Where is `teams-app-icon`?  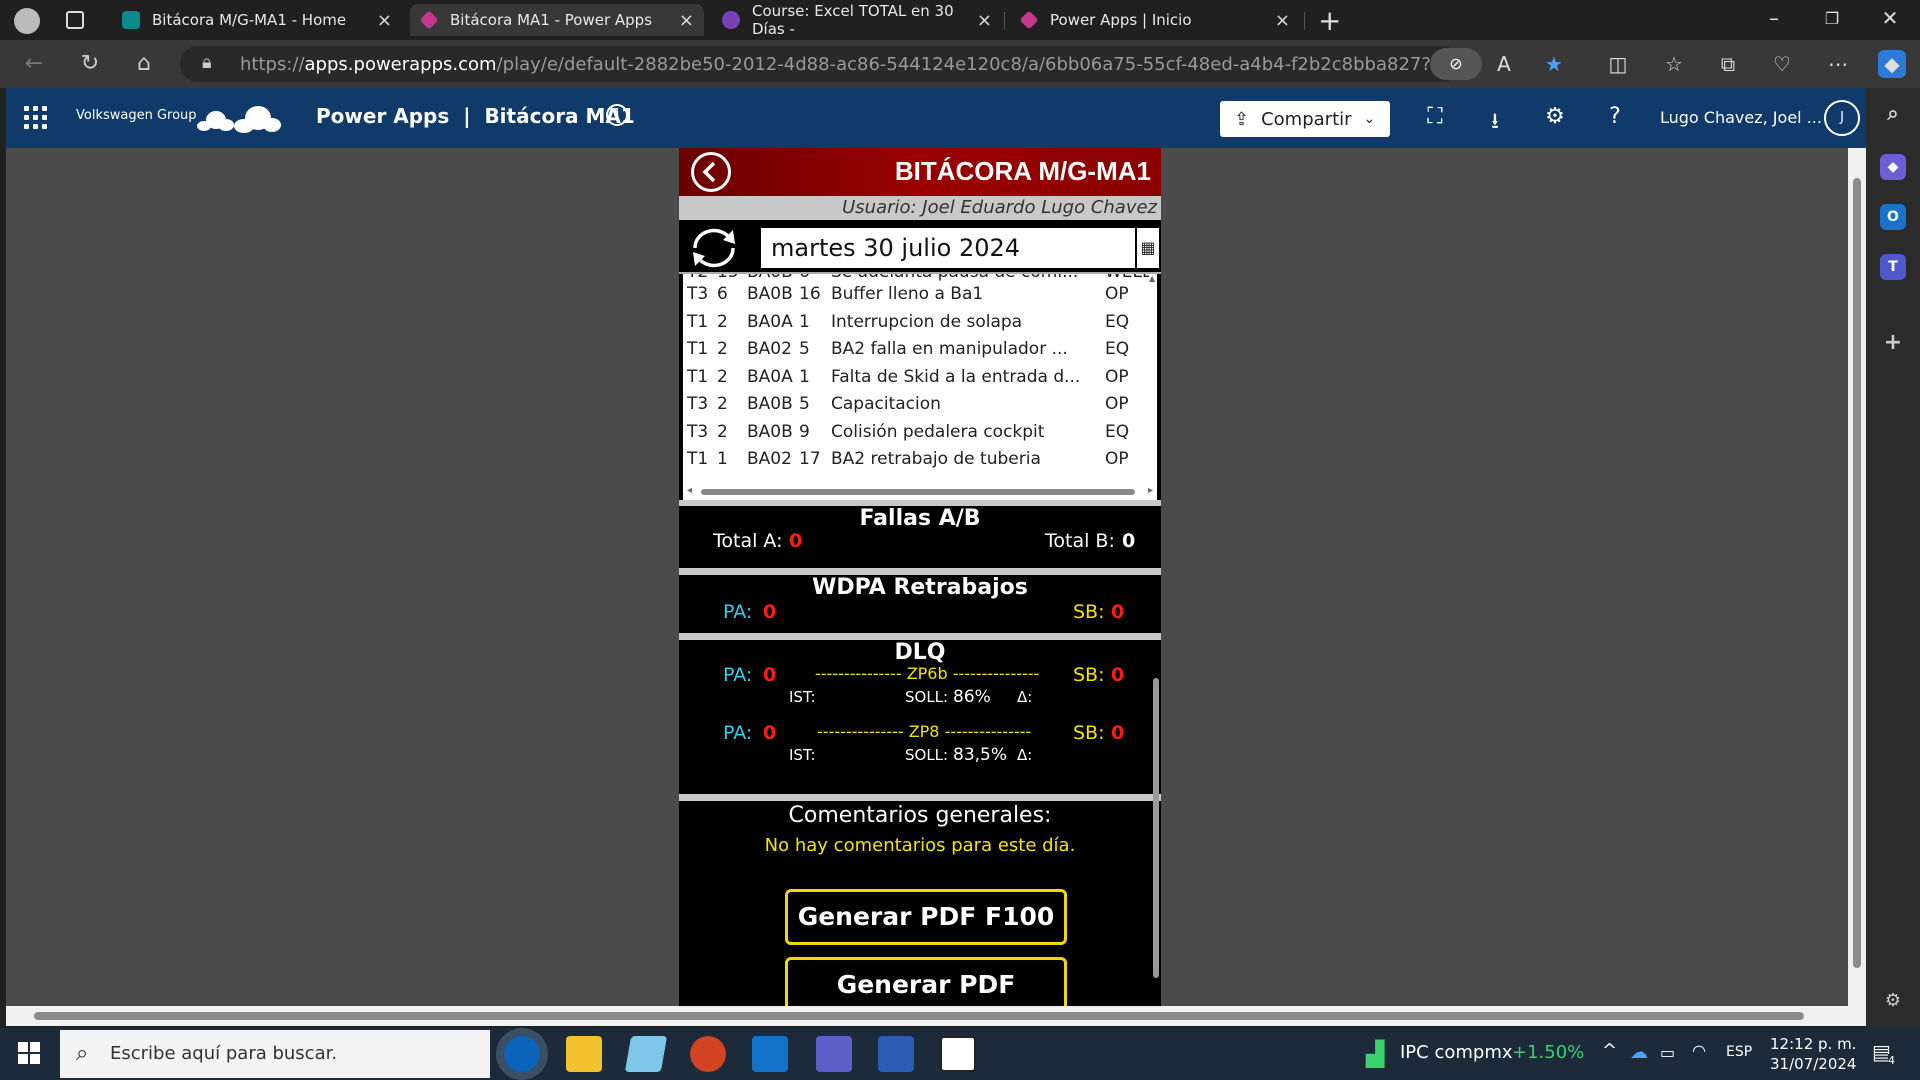 teams-app-icon is located at coordinates (834, 1054).